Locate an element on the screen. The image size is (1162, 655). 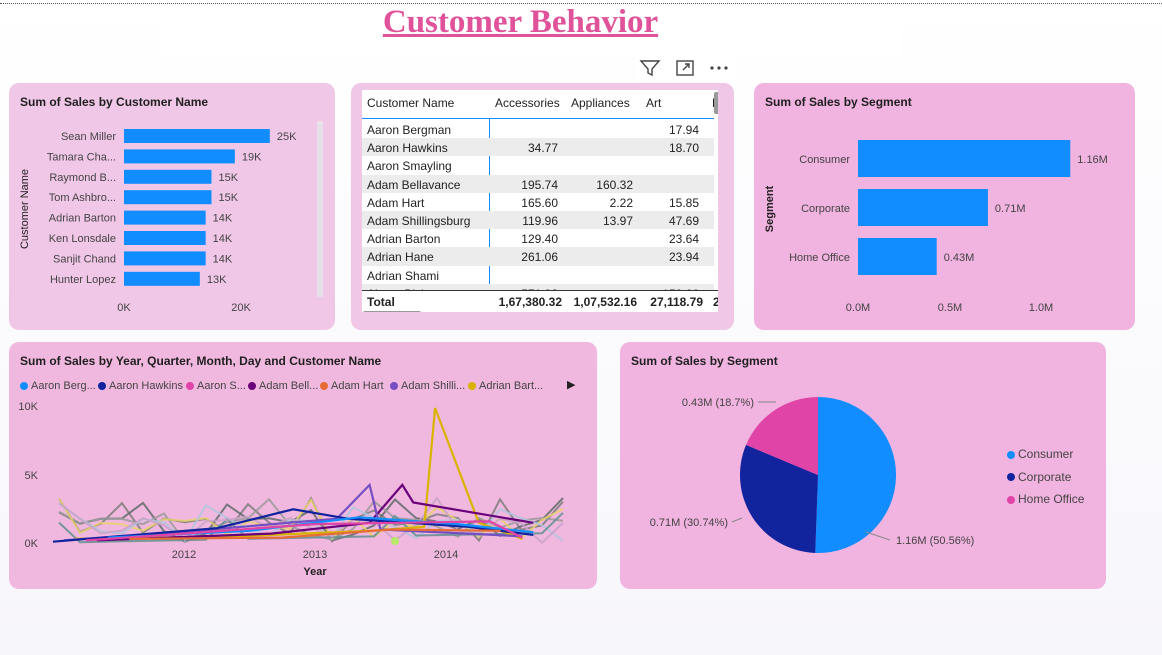
value-cell: 13.97 is located at coordinates (617, 221).